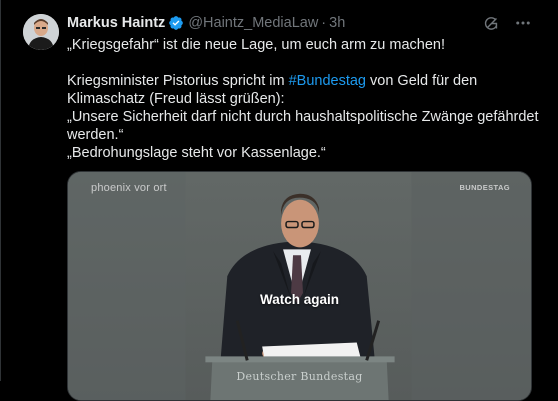 This screenshot has height=401, width=558. Describe the element at coordinates (523, 23) in the screenshot. I see `more-horizontal-icon` at that location.